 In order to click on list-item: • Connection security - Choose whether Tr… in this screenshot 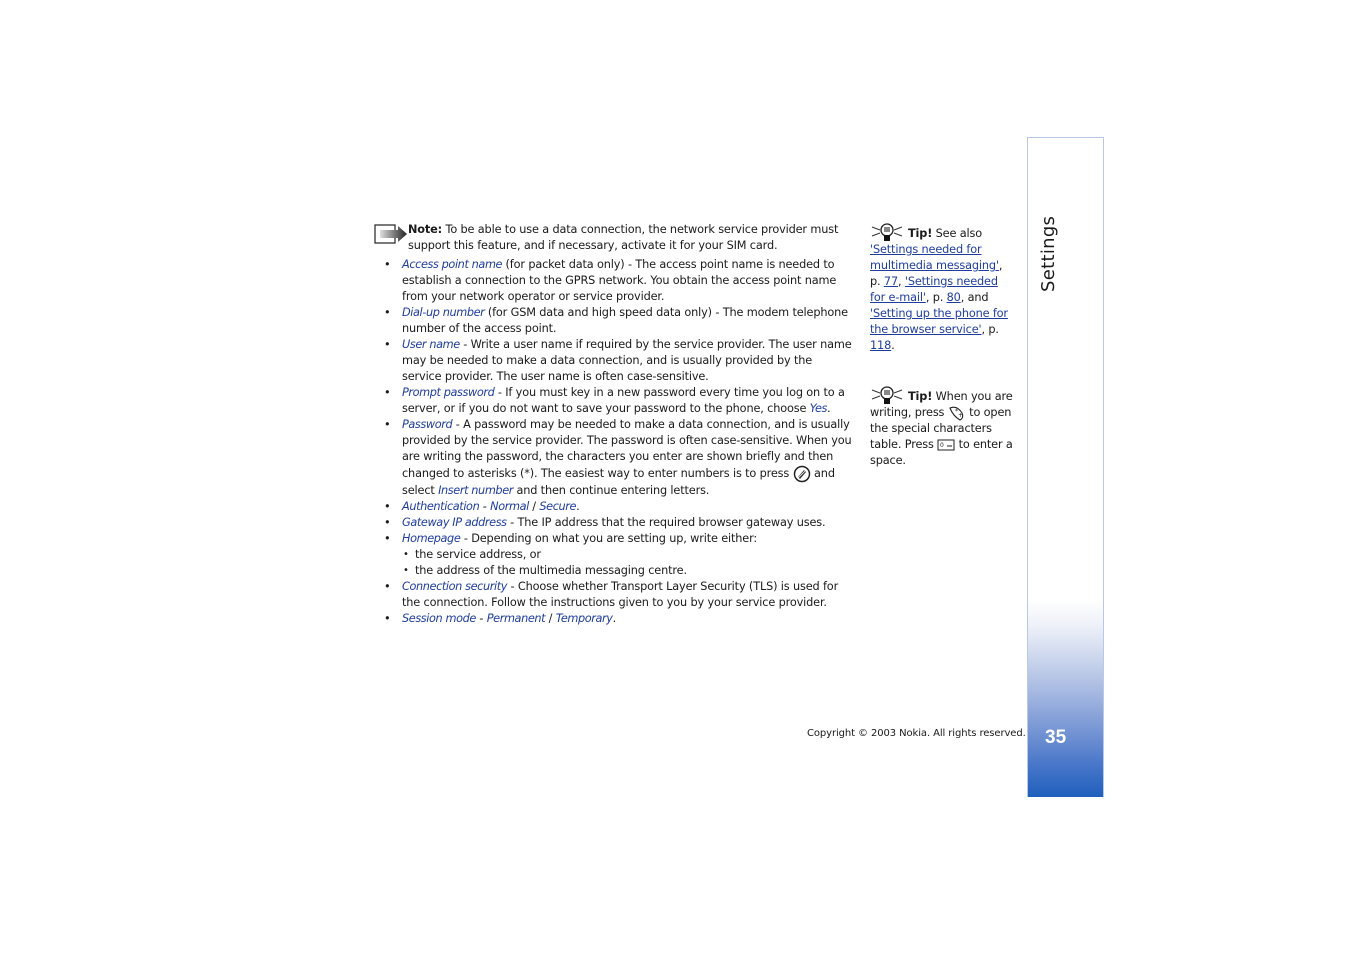, I will do `click(619, 595)`.